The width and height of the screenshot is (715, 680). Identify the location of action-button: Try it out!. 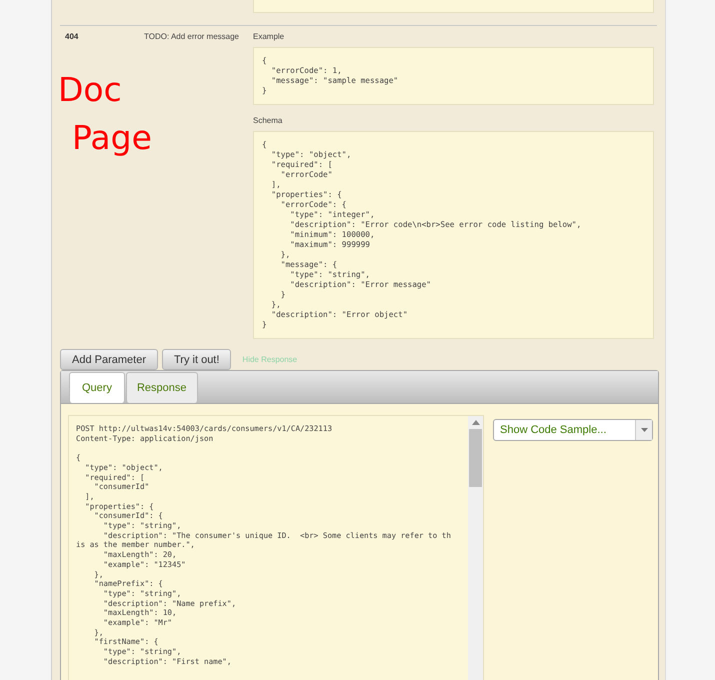
(197, 359).